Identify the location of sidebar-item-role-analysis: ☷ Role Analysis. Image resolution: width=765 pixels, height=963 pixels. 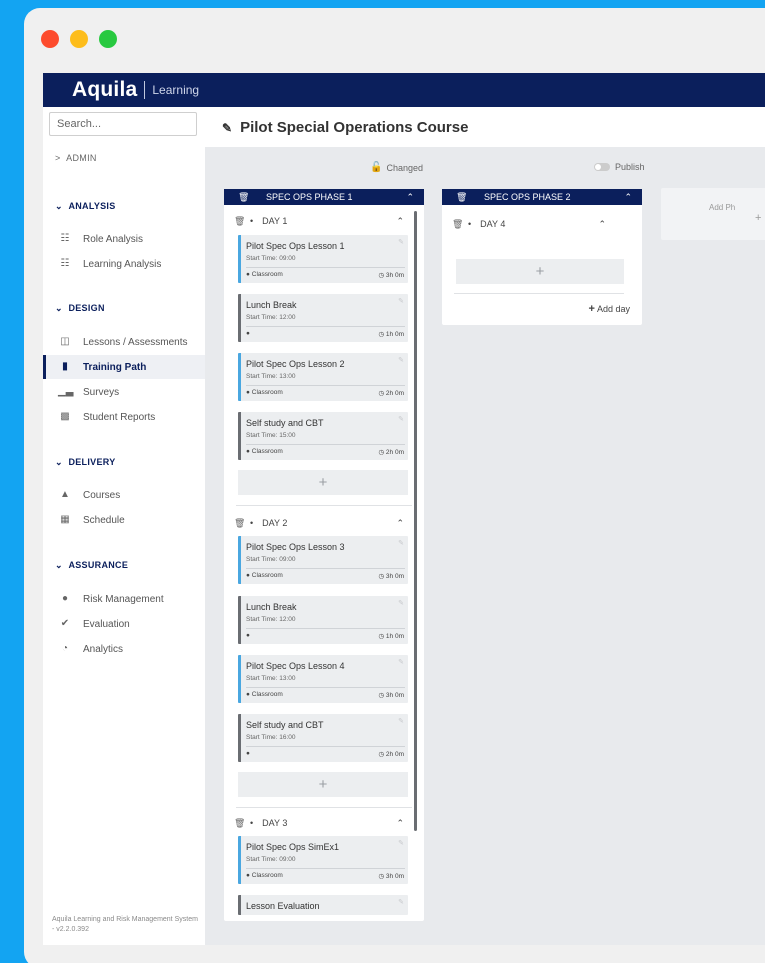
(124, 239).